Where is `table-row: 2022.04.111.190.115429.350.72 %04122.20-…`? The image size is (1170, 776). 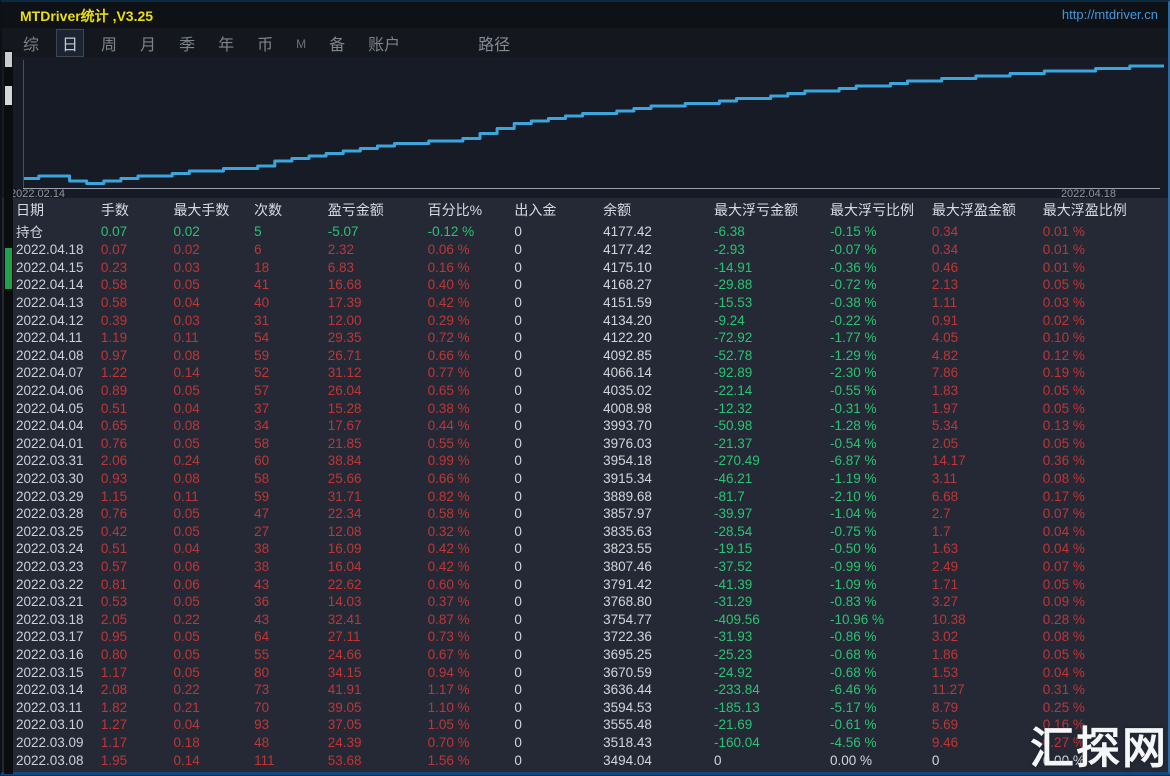 table-row: 2022.04.111.190.115429.350.72 %04122.20-… is located at coordinates (585, 338).